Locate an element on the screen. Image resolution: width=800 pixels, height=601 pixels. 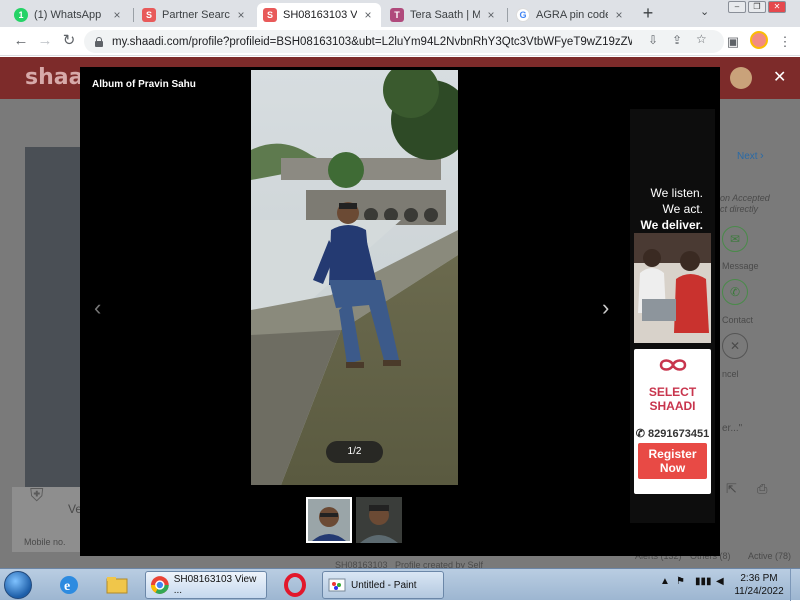
terasaath-icon: T is located at coordinates (397, 15).